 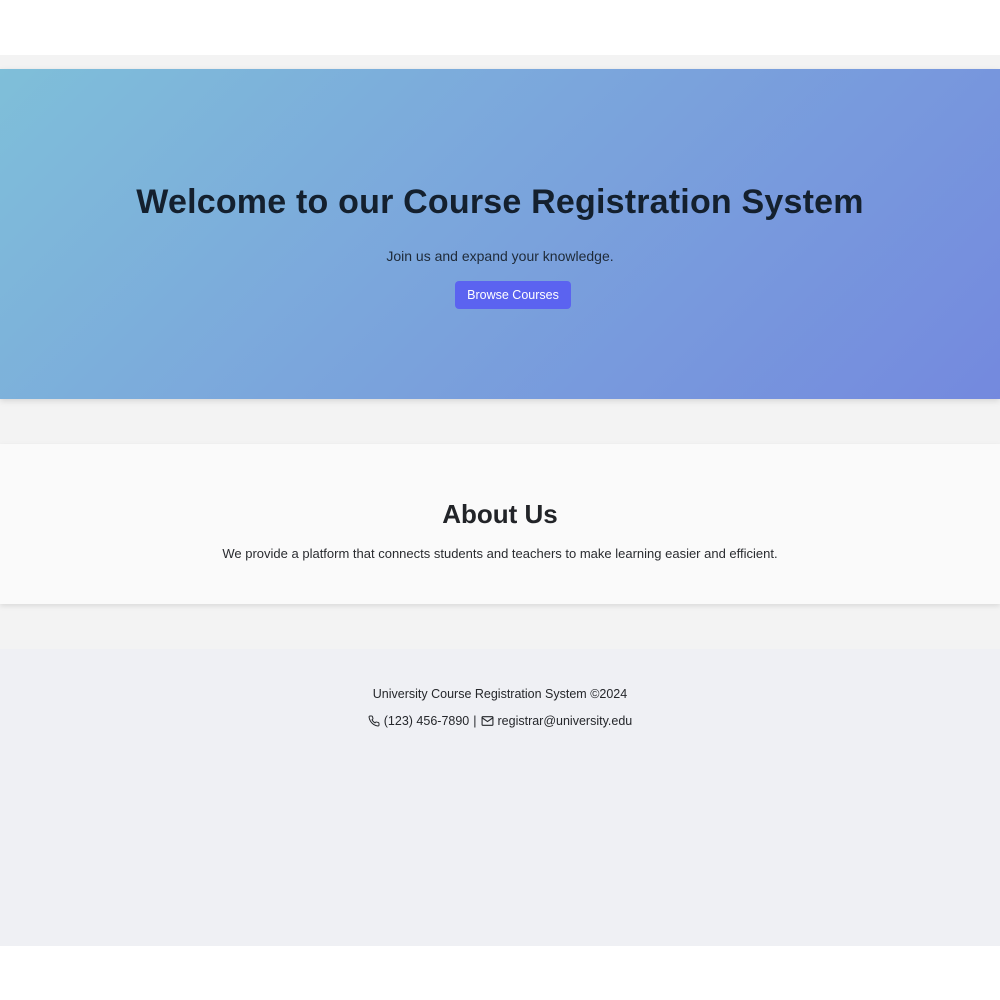 What do you see at coordinates (500, 514) in the screenshot?
I see `about-title: About Us` at bounding box center [500, 514].